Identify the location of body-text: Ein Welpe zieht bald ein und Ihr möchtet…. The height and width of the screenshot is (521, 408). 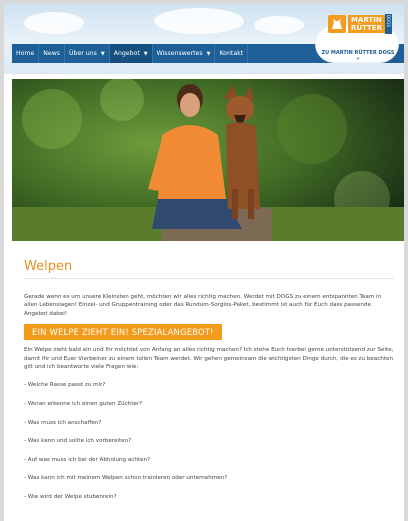
(209, 359).